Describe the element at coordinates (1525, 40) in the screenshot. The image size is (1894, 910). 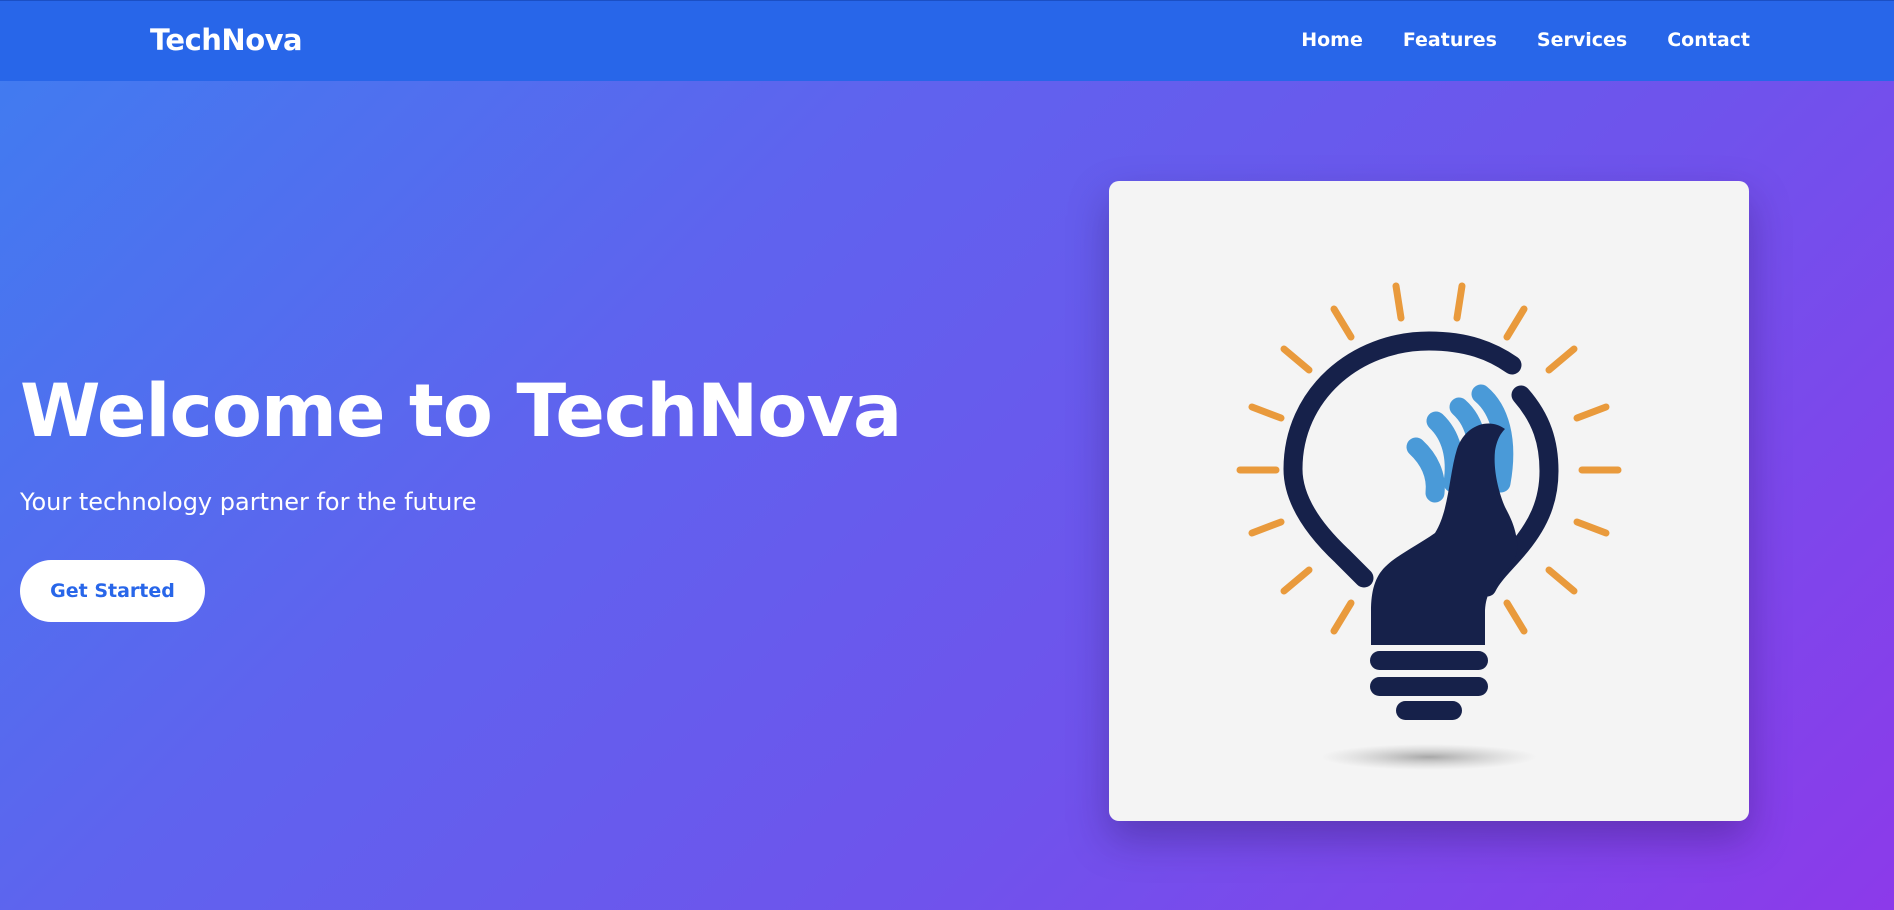
I see `main-nav: Home Features Services Contact` at that location.